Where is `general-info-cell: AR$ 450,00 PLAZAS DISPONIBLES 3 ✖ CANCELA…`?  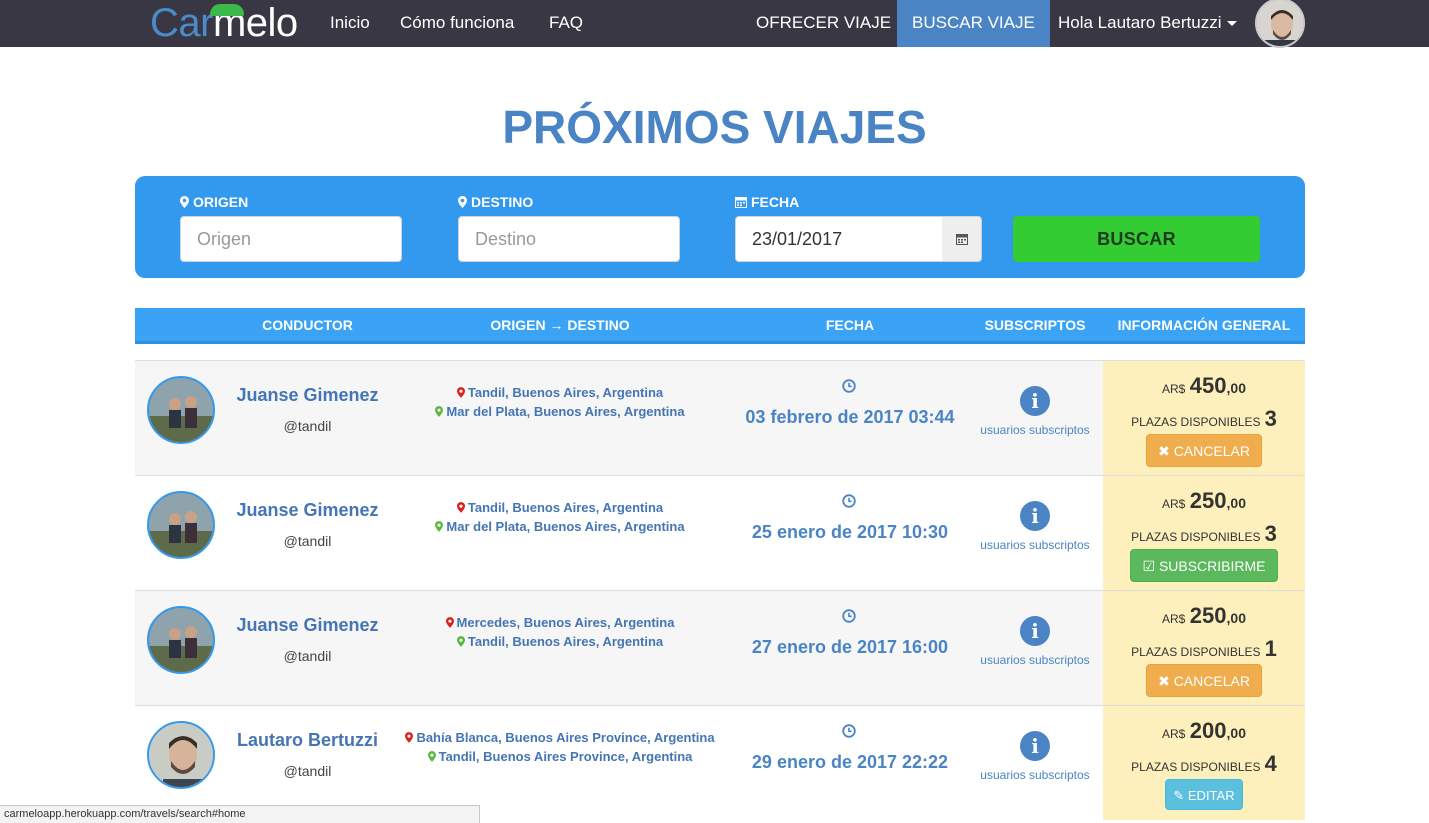 general-info-cell: AR$ 450,00 PLAZAS DISPONIBLES 3 ✖ CANCELA… is located at coordinates (1204, 418).